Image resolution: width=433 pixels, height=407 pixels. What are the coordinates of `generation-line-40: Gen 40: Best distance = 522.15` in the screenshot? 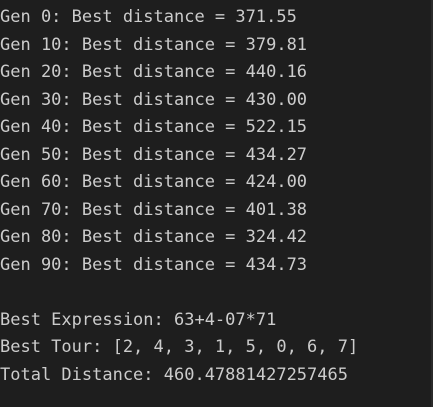 It's located at (154, 127).